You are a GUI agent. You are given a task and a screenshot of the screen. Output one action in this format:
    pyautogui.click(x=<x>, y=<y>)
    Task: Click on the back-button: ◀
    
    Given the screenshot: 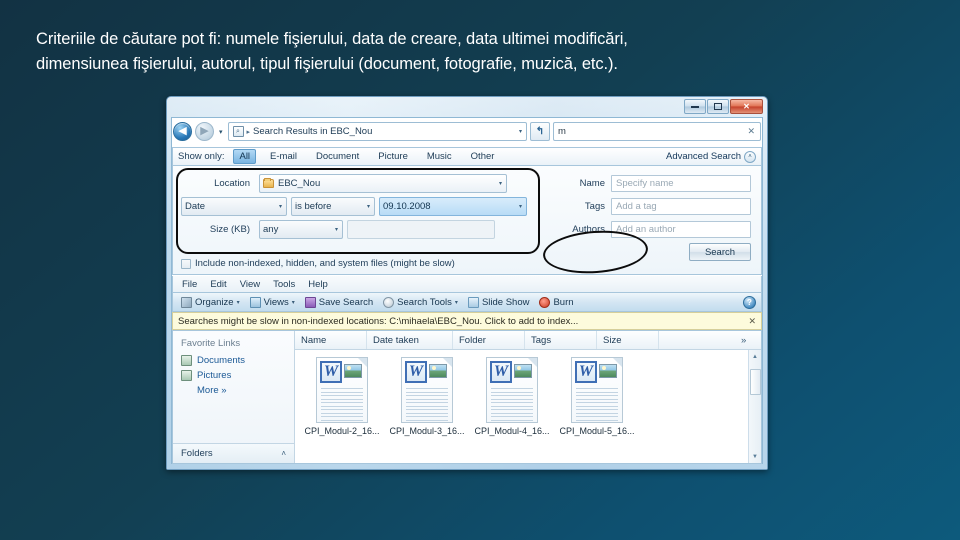 What is the action you would take?
    pyautogui.click(x=182, y=131)
    